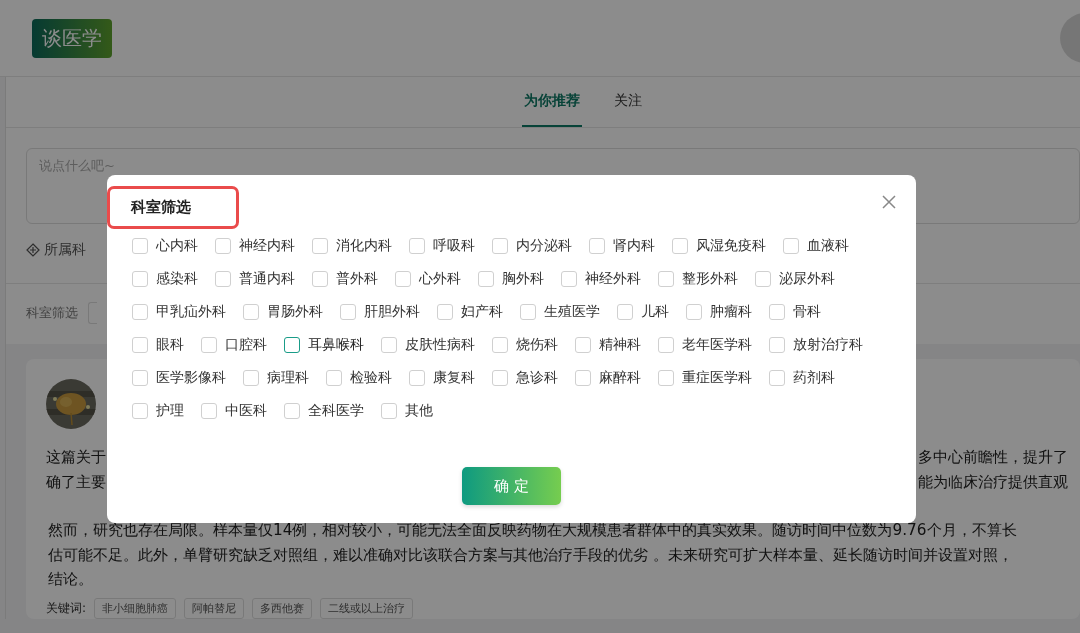 This screenshot has width=1080, height=633. Describe the element at coordinates (814, 378) in the screenshot. I see `checkbox-label: 药剂科` at that location.